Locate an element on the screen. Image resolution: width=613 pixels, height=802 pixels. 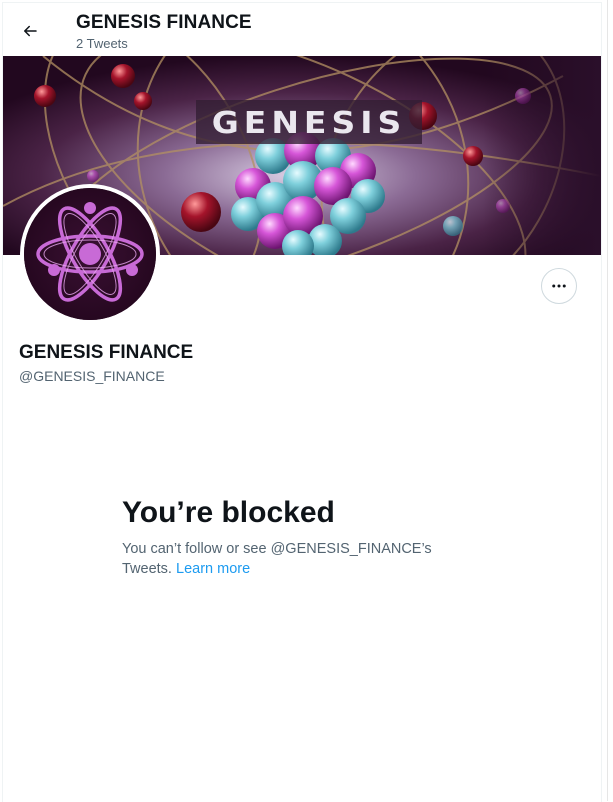
arrow-left-icon is located at coordinates (30, 31).